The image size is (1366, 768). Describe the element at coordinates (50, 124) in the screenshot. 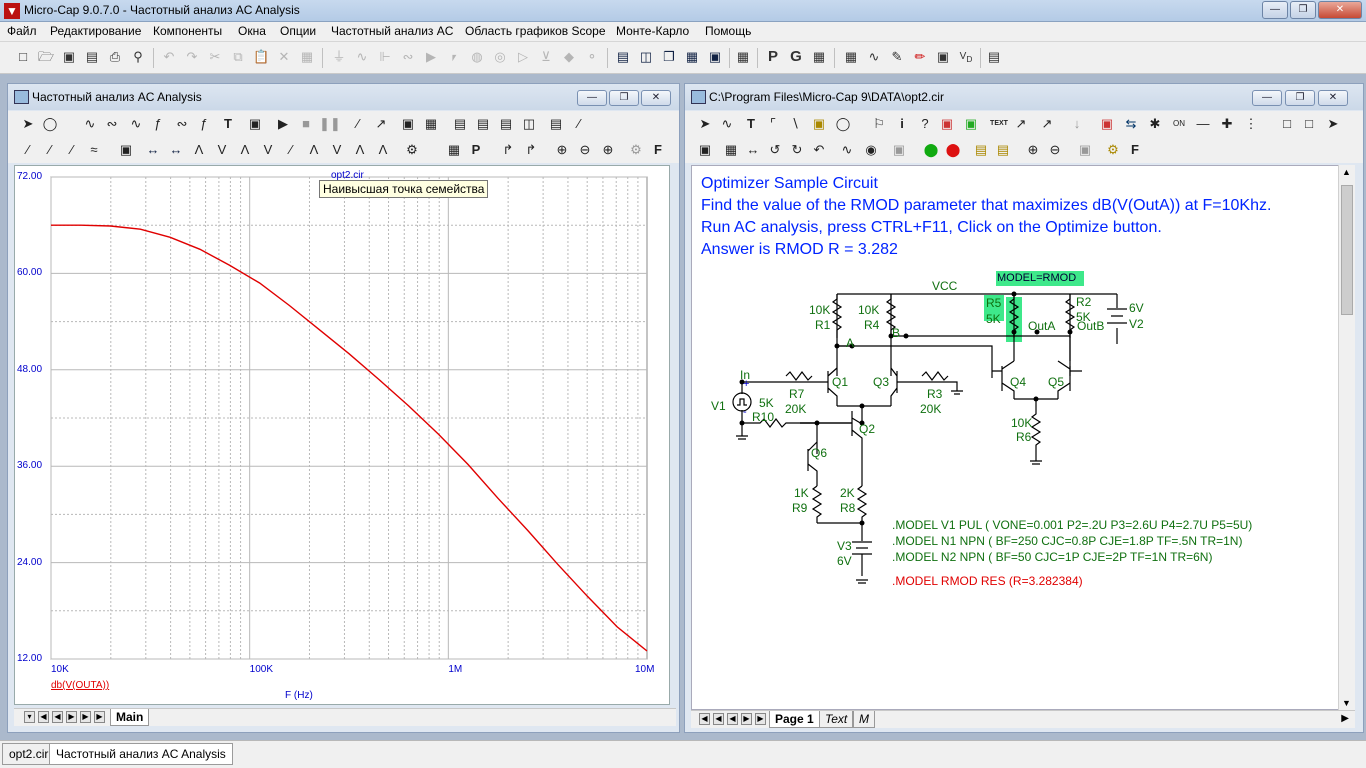

I see `scale-icon: ◯` at that location.